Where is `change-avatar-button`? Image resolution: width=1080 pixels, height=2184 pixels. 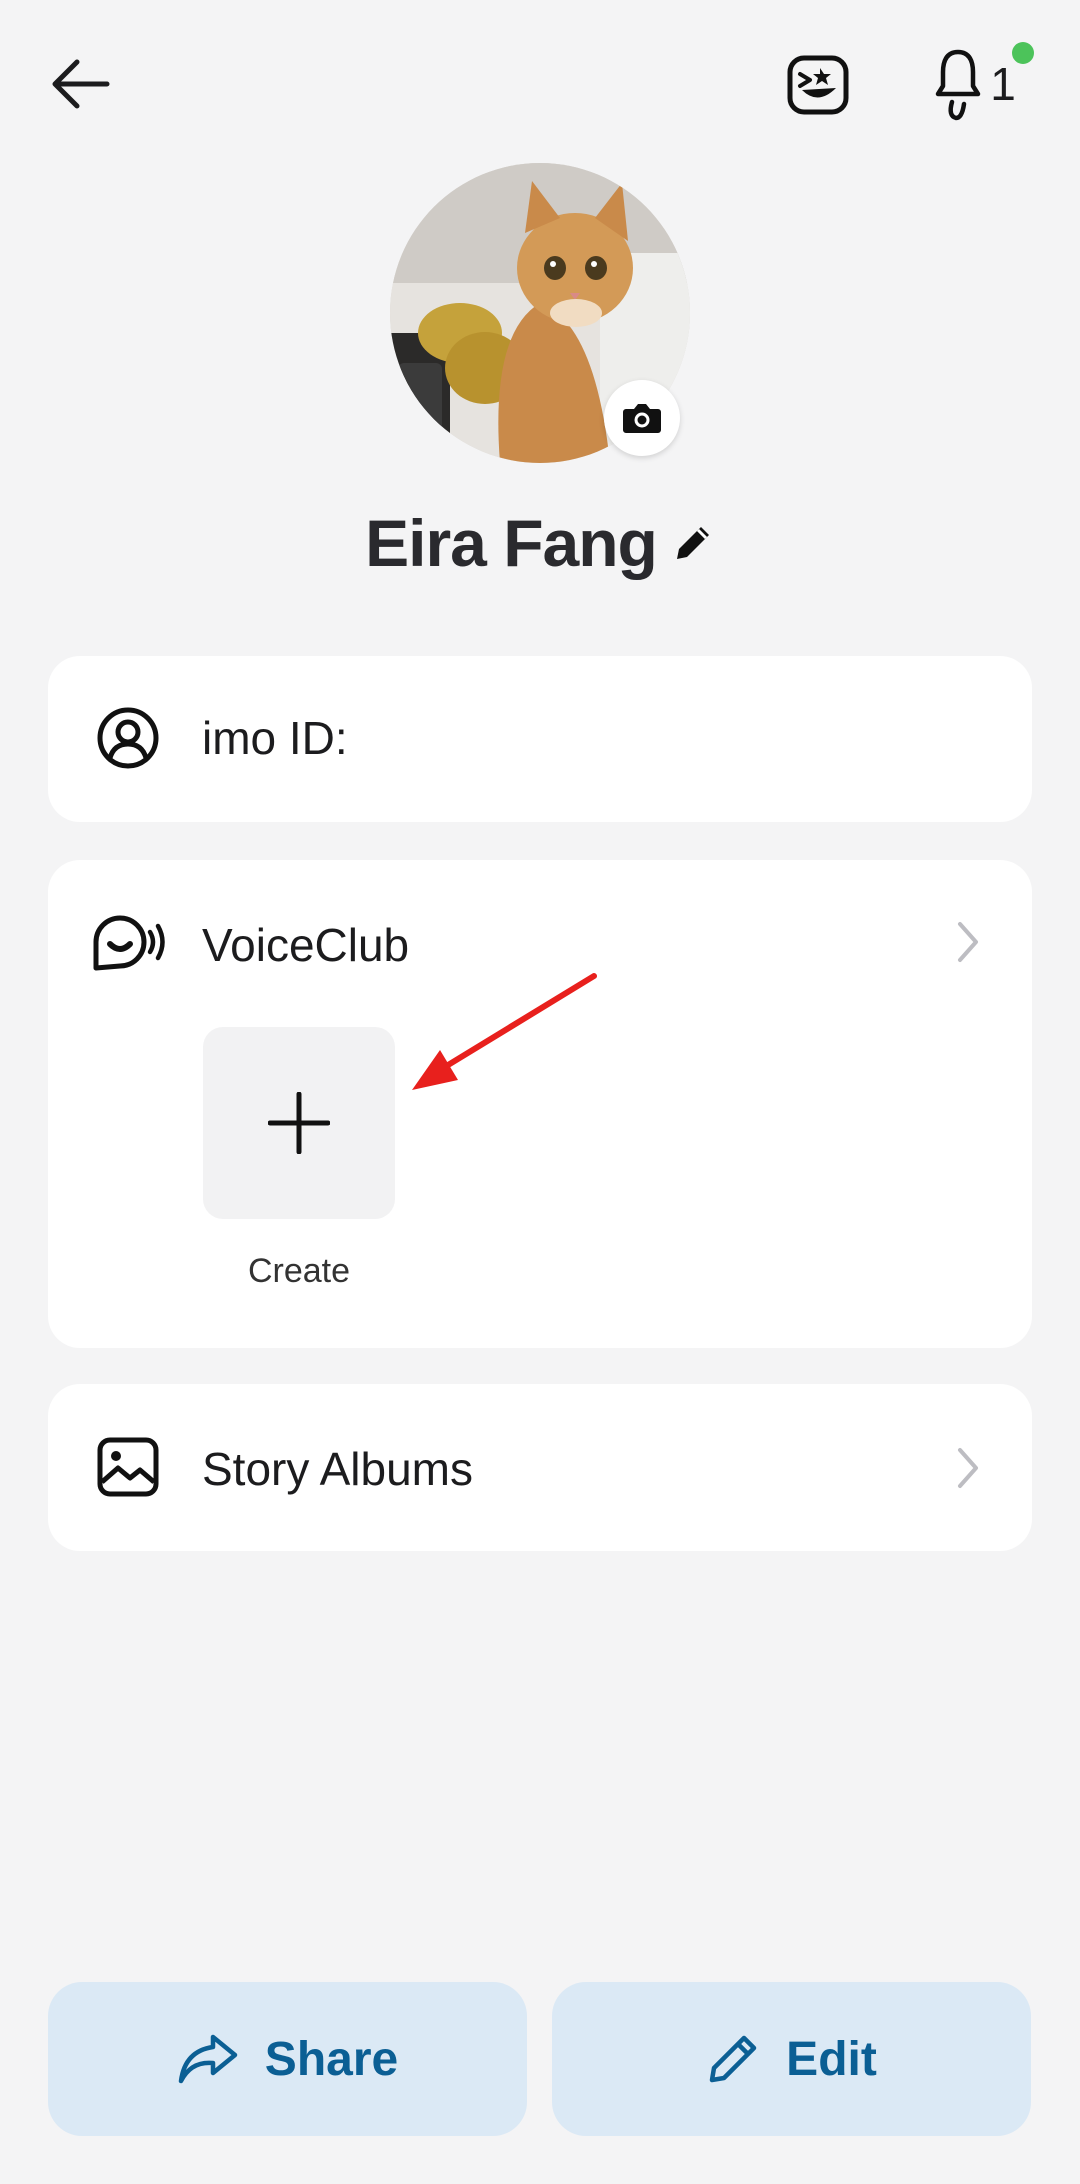
change-avatar-button is located at coordinates (642, 418).